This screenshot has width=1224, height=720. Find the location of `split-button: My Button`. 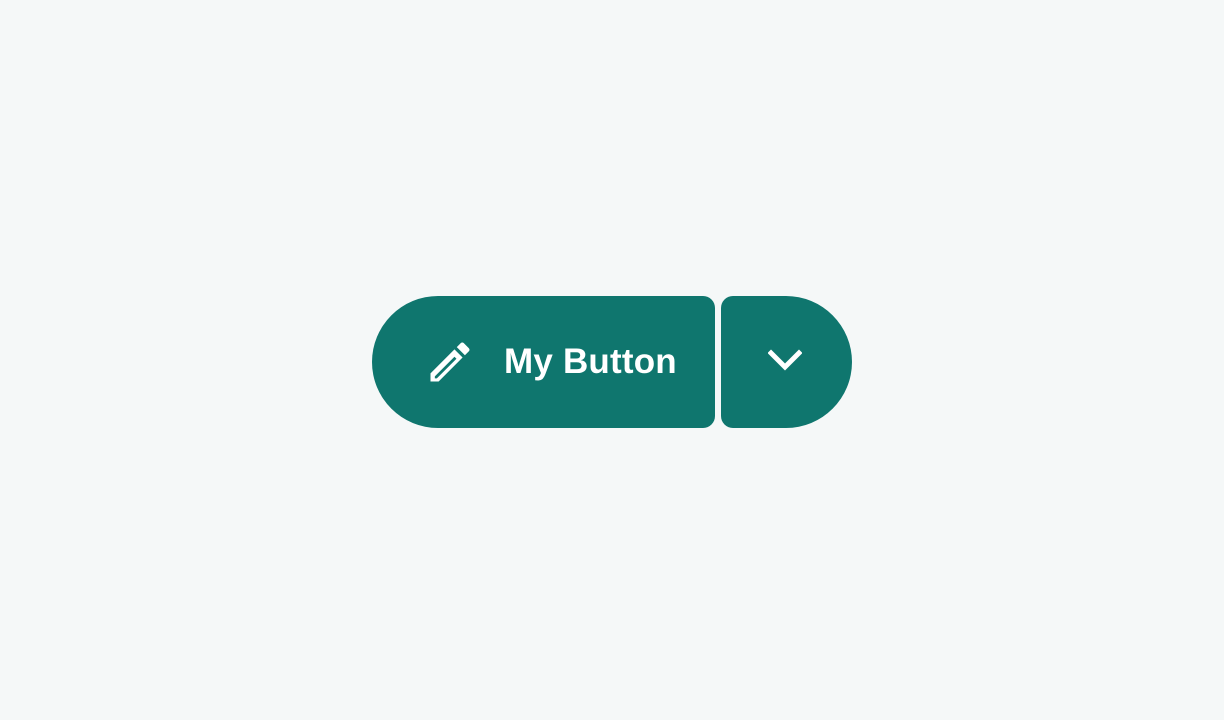

split-button: My Button is located at coordinates (612, 362).